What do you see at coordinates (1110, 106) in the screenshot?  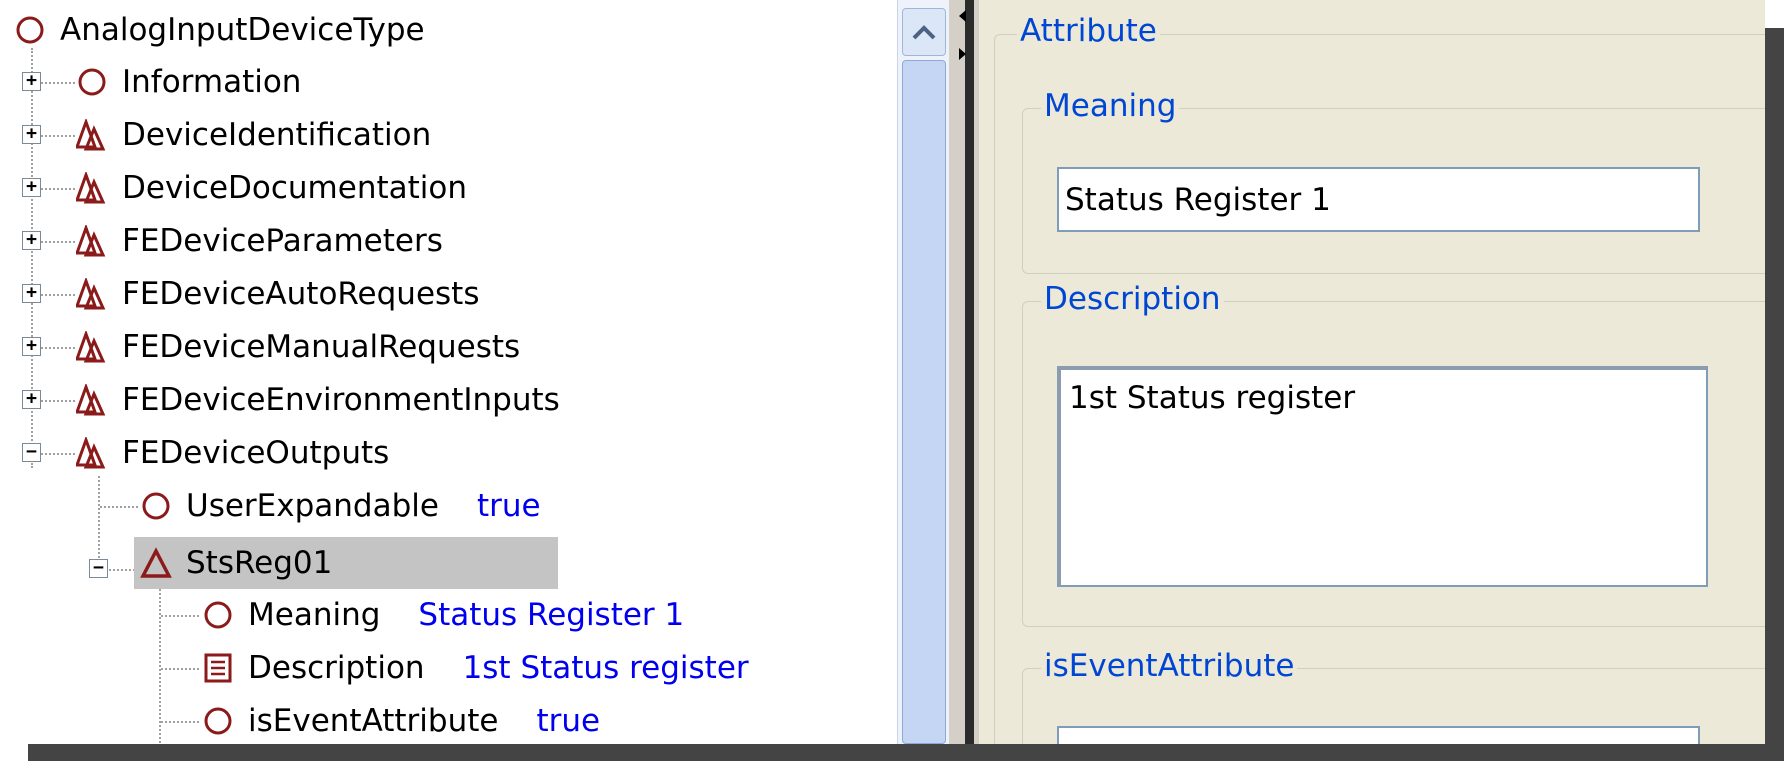 I see `meaning-legend: Meaning` at bounding box center [1110, 106].